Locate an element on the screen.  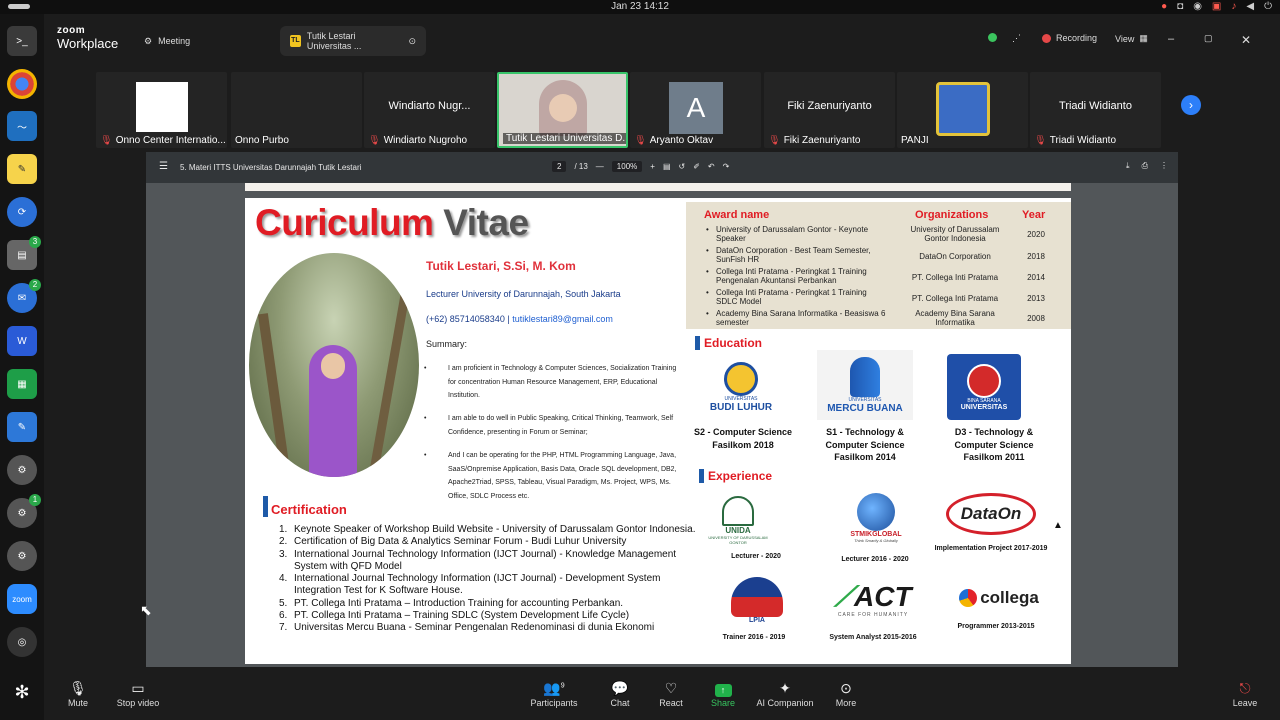
tab-presentation: TL Tutik Lestari Universitas ... ⊙ is located at coordinates (353, 41).